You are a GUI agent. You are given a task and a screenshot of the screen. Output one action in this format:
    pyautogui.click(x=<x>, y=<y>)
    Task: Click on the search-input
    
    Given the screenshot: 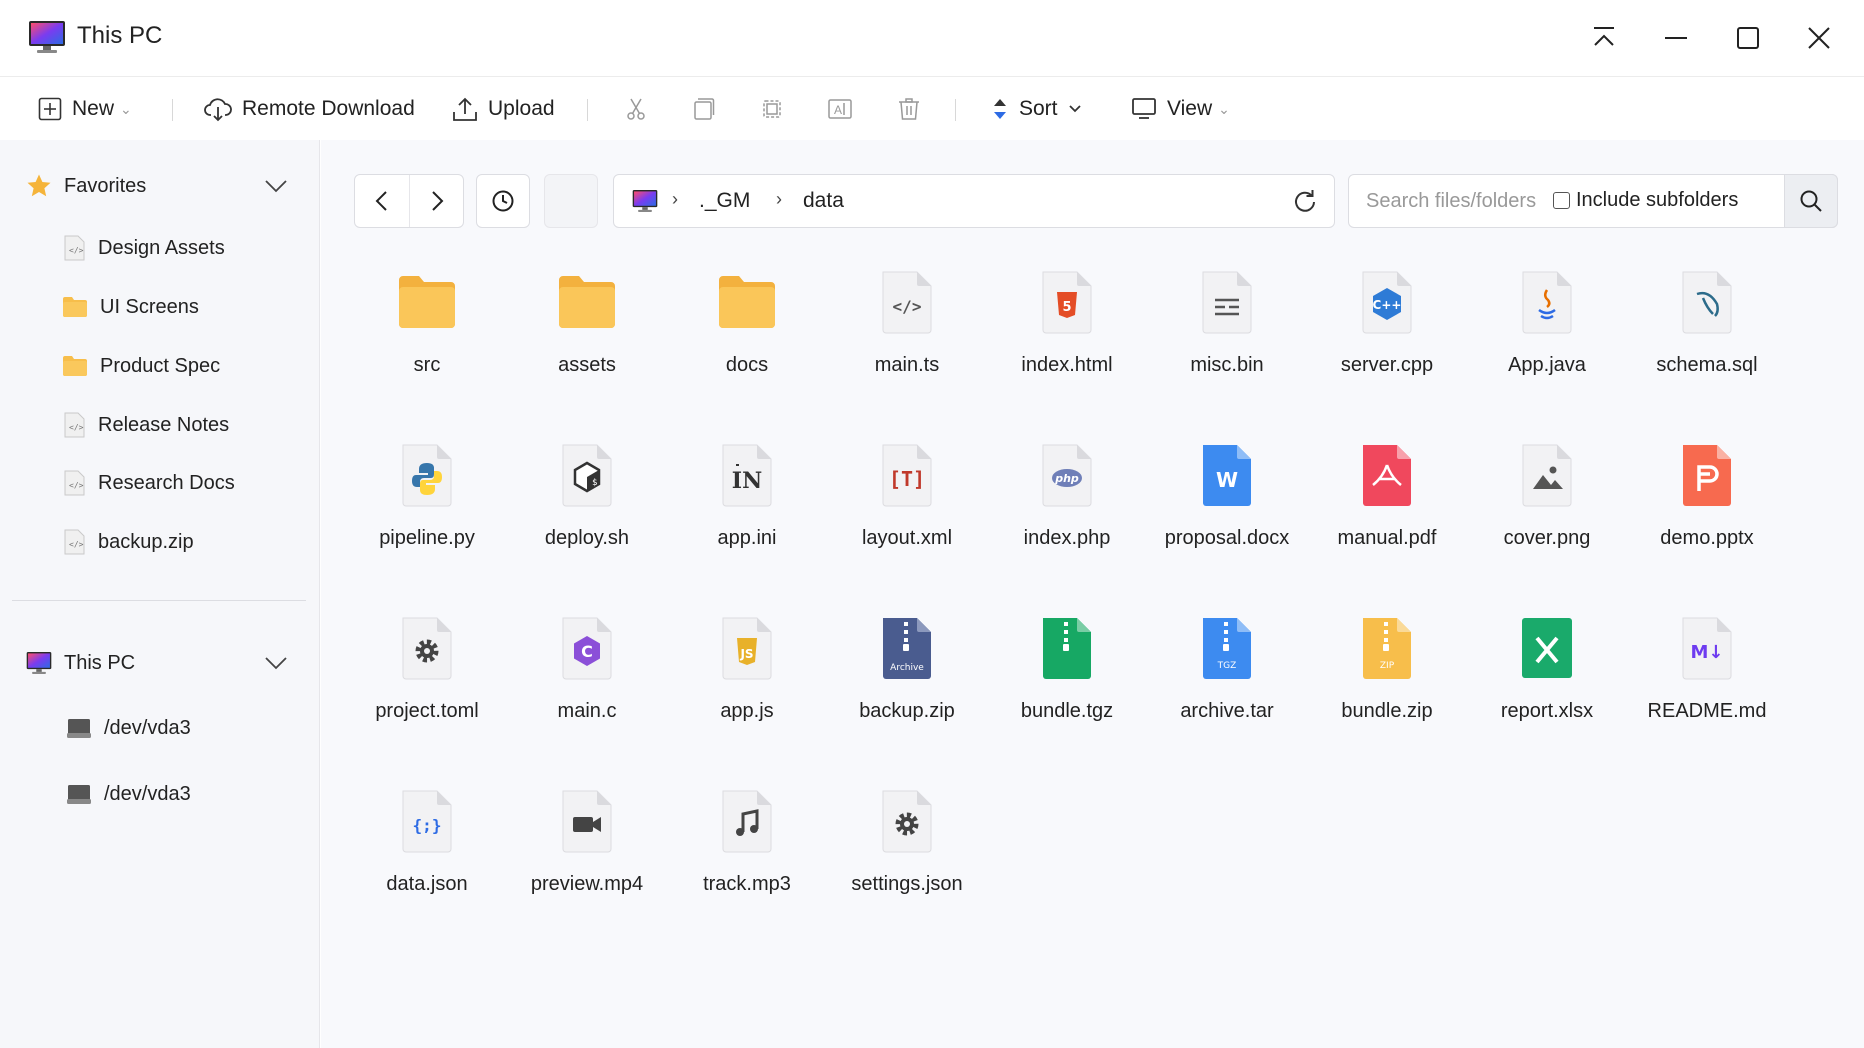 What is the action you would take?
    pyautogui.click(x=1445, y=201)
    